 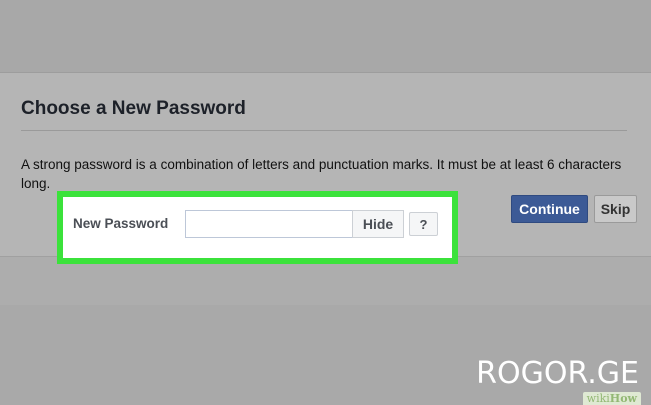 I want to click on dialog-title: Choose a New Password, so click(x=133, y=108).